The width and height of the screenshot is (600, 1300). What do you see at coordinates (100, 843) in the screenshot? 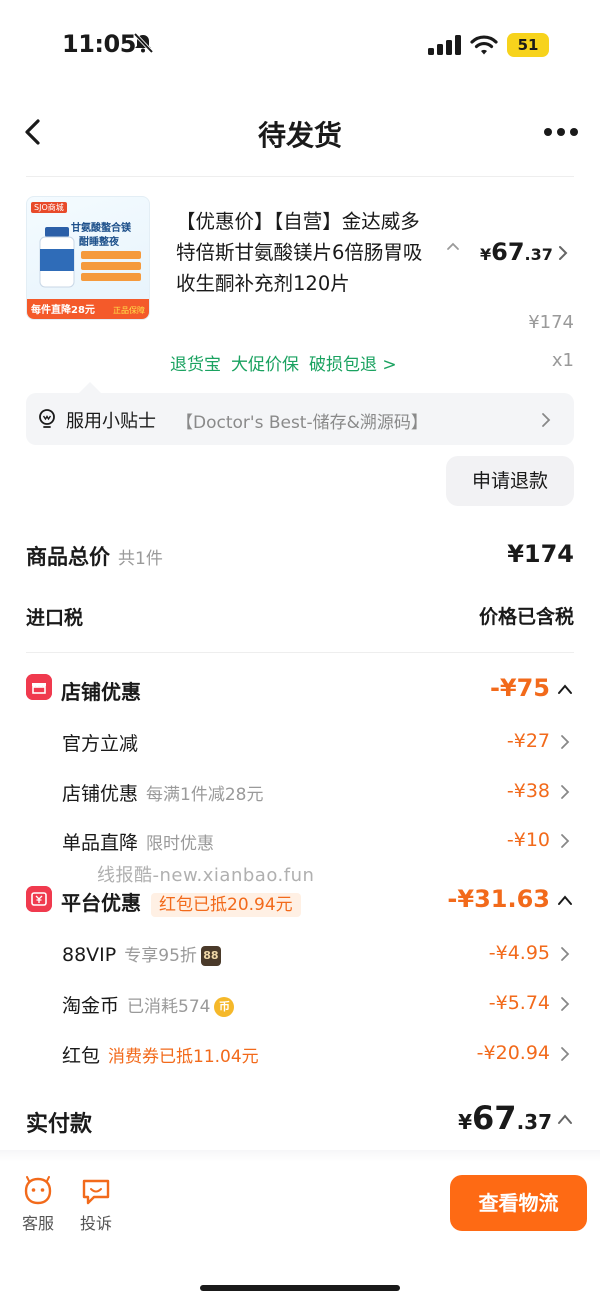
I see `direct-cut-label: 单品直降` at bounding box center [100, 843].